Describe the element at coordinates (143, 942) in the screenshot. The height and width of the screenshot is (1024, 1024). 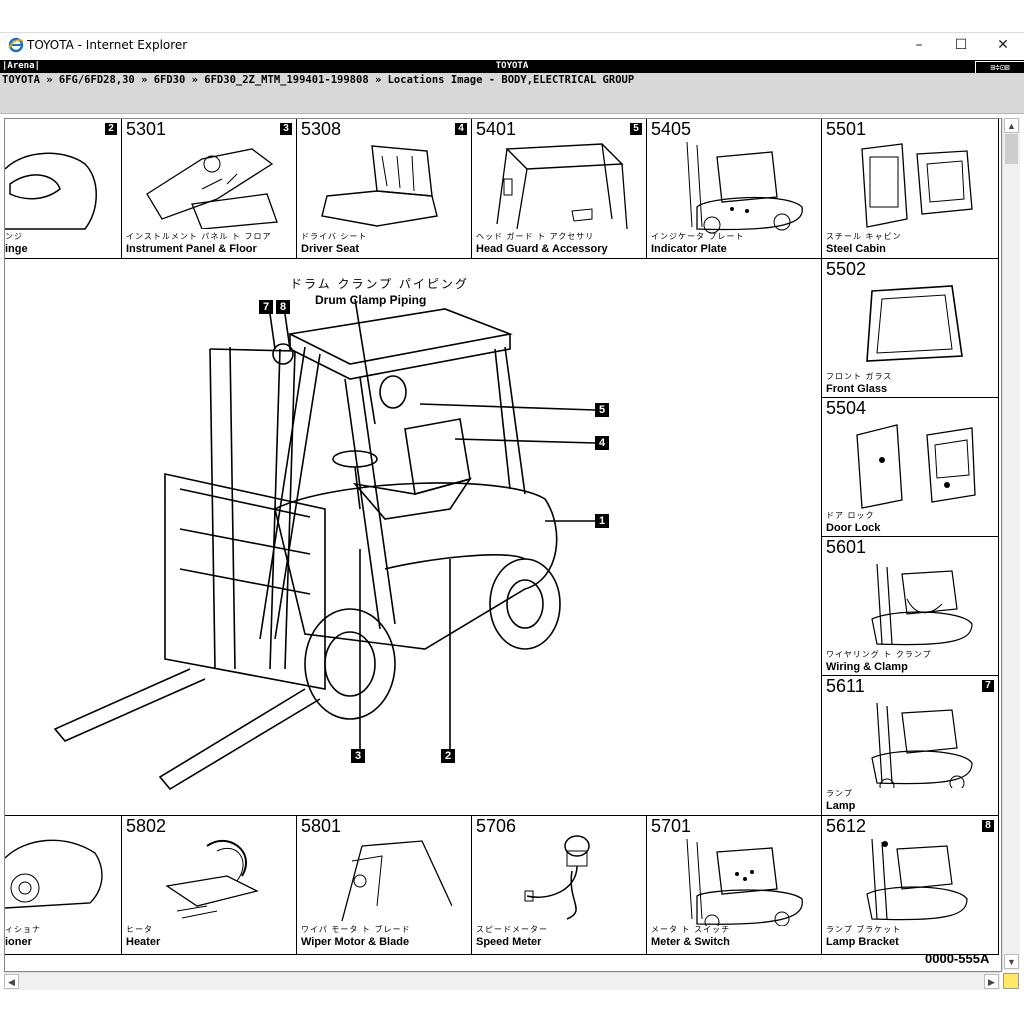
I see `part-label-en: Heater` at that location.